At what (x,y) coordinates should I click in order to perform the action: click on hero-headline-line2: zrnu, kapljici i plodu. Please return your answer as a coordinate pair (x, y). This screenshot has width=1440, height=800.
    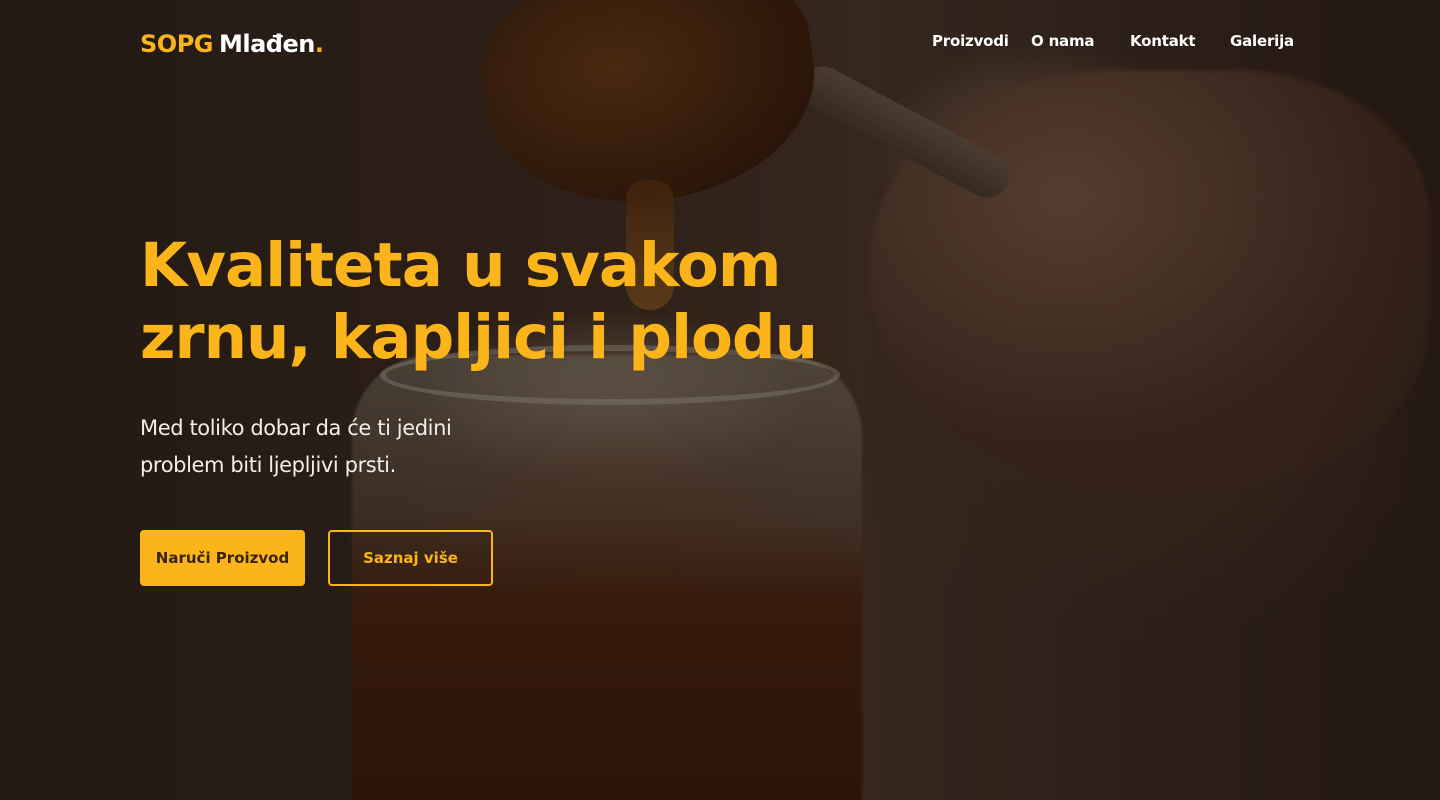
    Looking at the image, I should click on (479, 337).